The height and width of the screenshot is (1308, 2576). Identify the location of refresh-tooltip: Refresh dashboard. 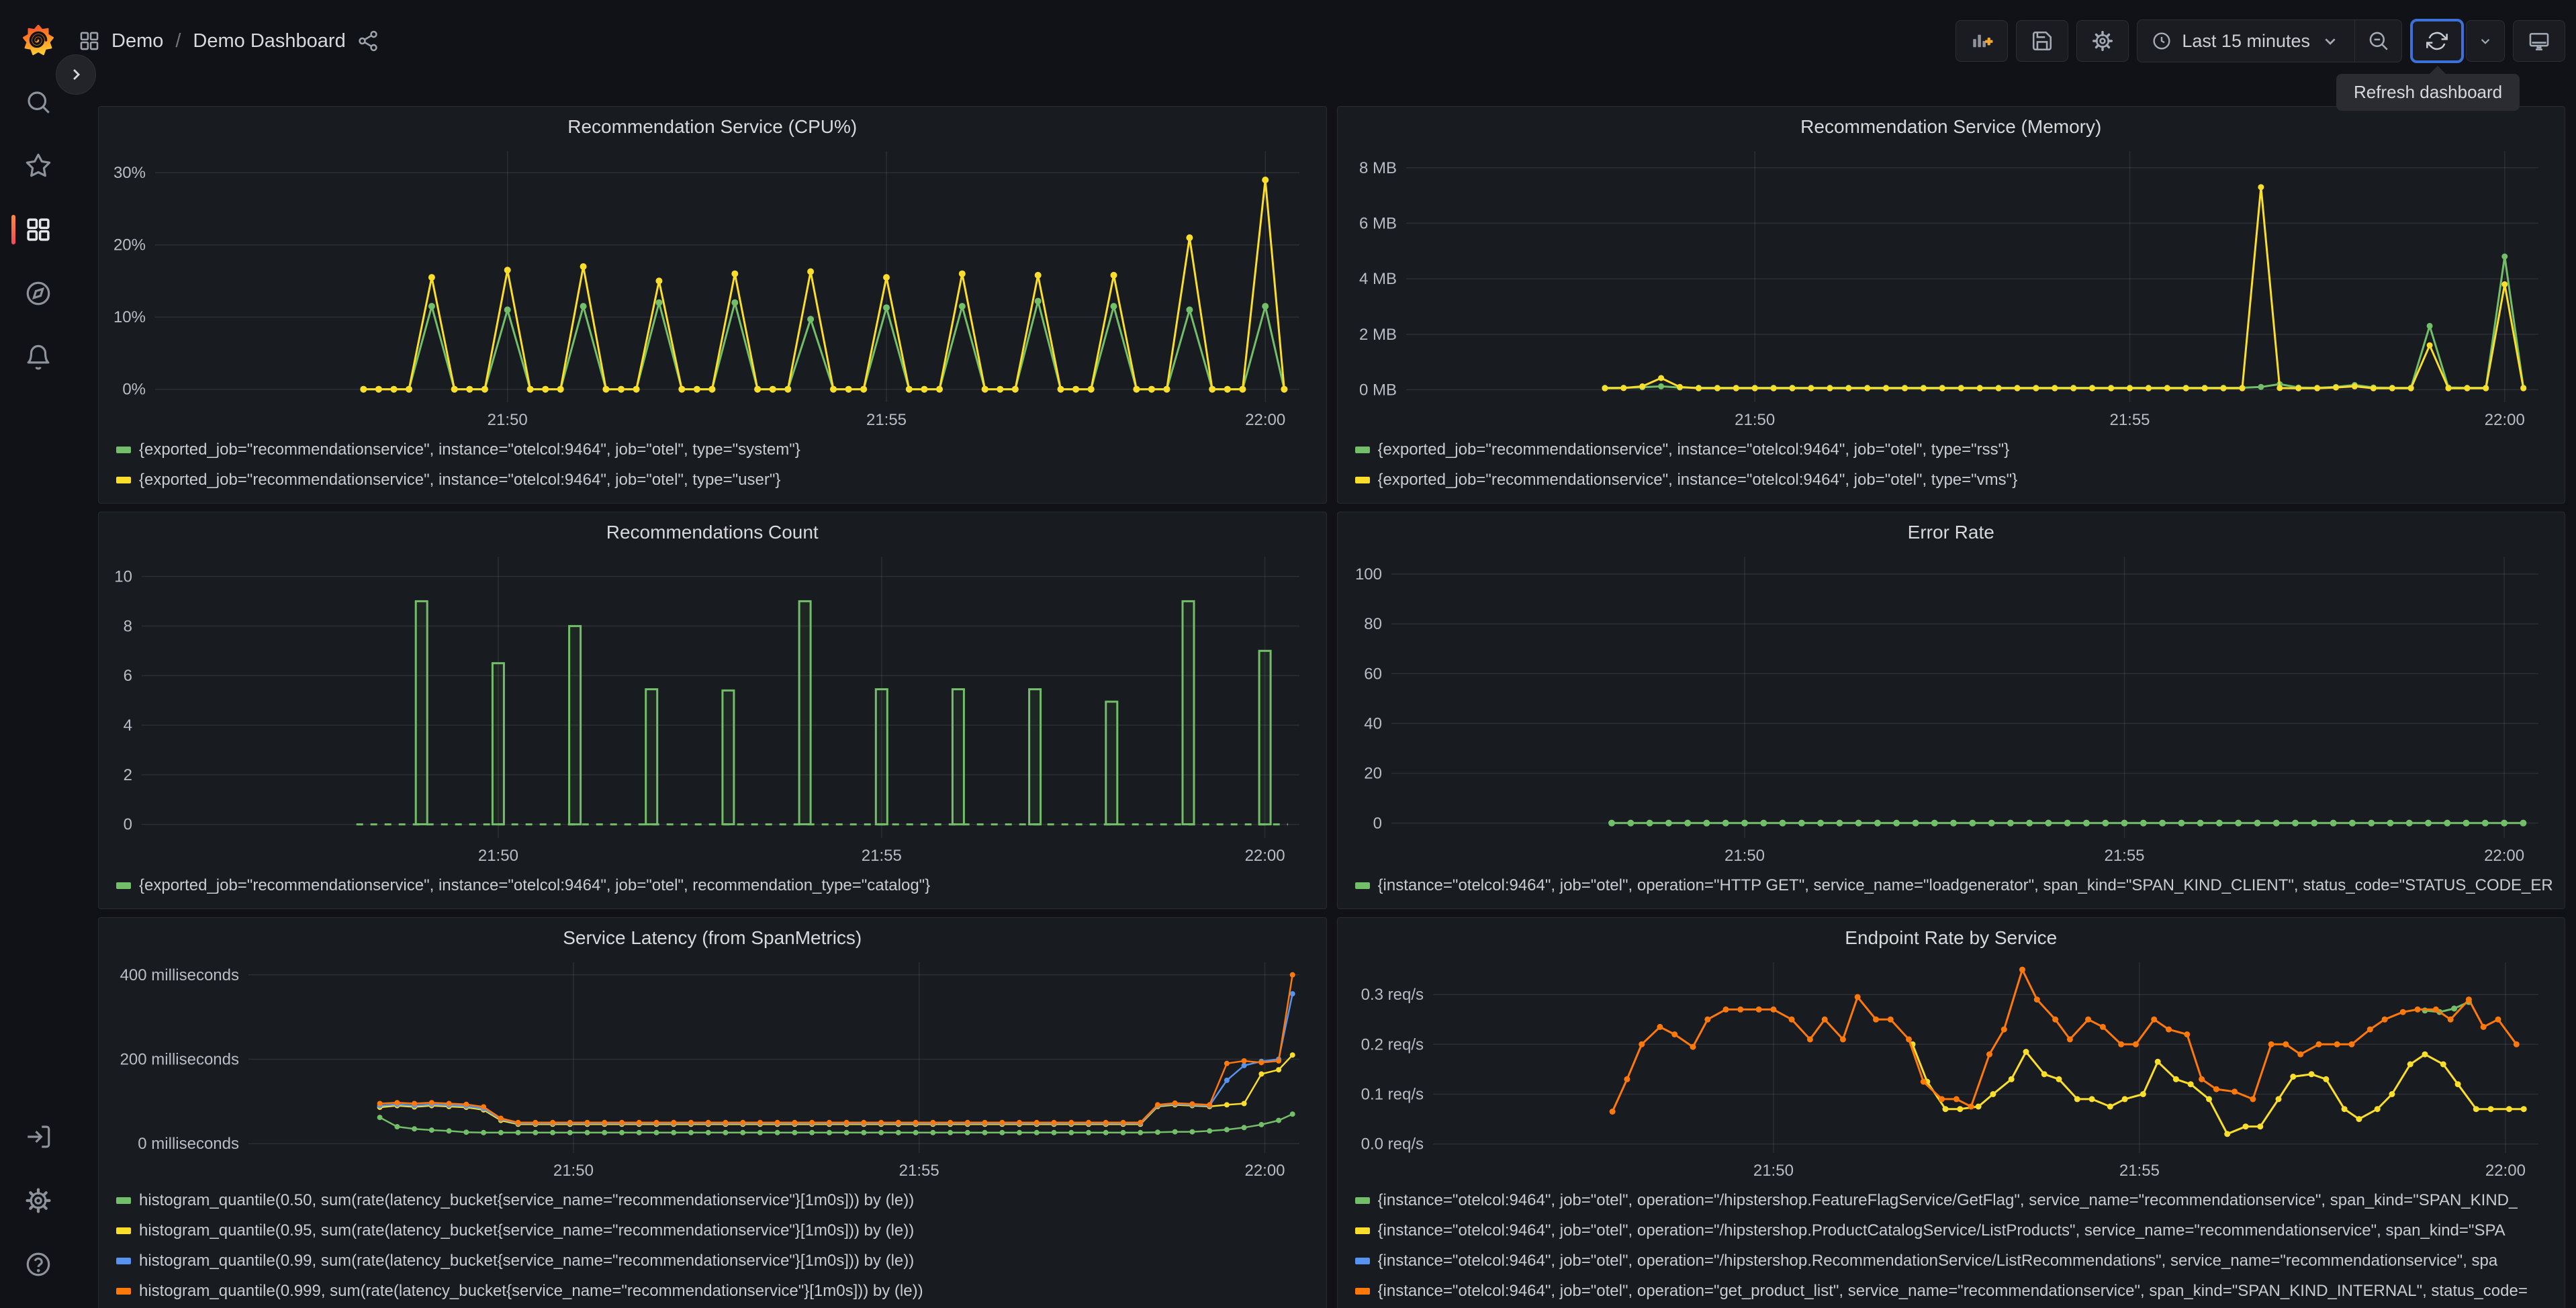
(2428, 88).